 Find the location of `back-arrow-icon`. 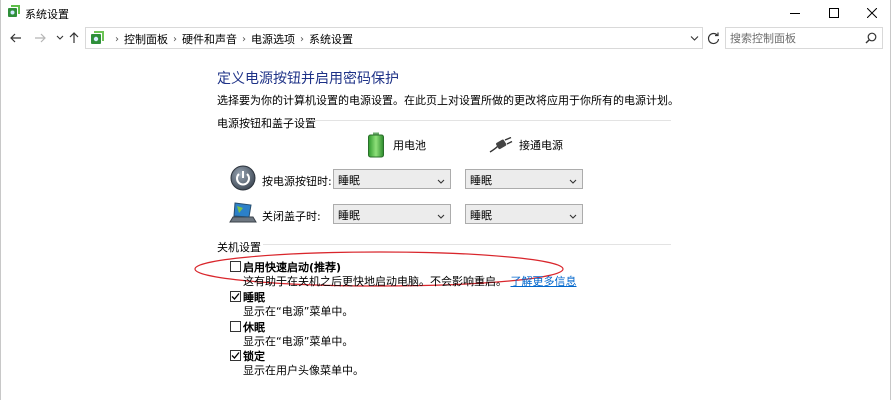

back-arrow-icon is located at coordinates (15, 38).